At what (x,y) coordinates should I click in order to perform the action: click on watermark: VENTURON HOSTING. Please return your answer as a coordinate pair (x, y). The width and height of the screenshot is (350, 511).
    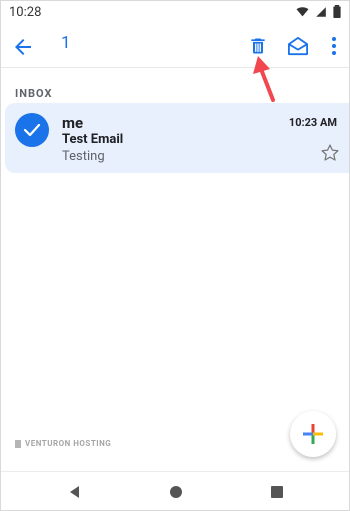
    Looking at the image, I should click on (63, 443).